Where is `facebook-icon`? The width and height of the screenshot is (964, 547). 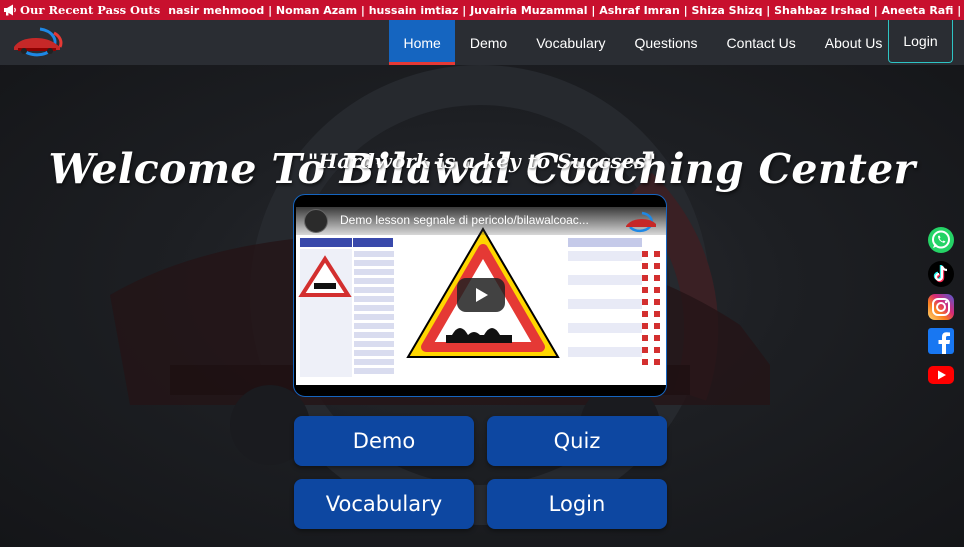 facebook-icon is located at coordinates (941, 341).